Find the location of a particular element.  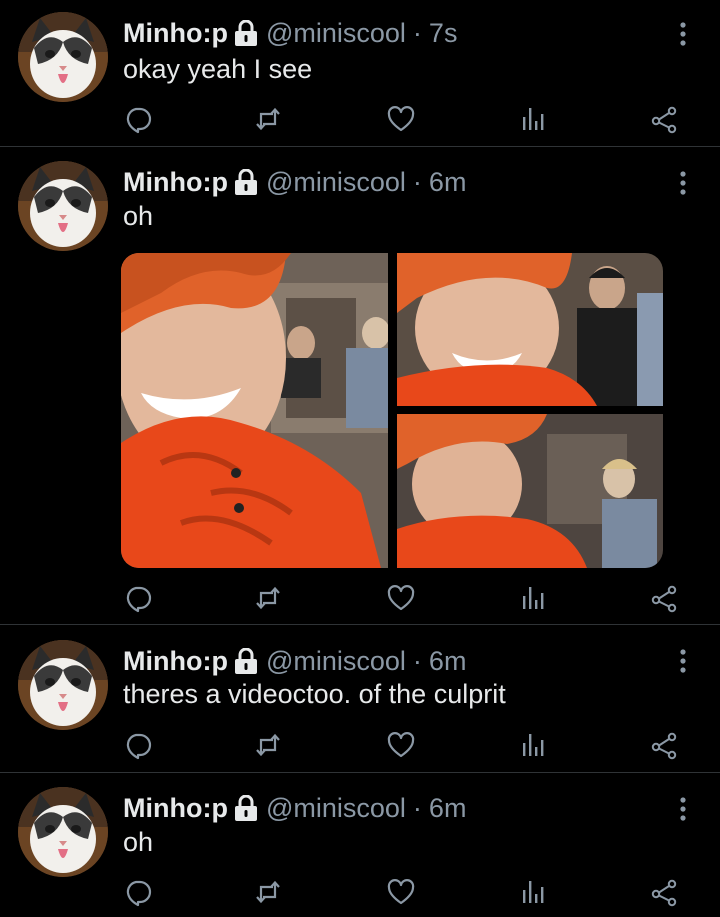

tweet-header: Minho:p @miniscool · 7s is located at coordinates (290, 33).